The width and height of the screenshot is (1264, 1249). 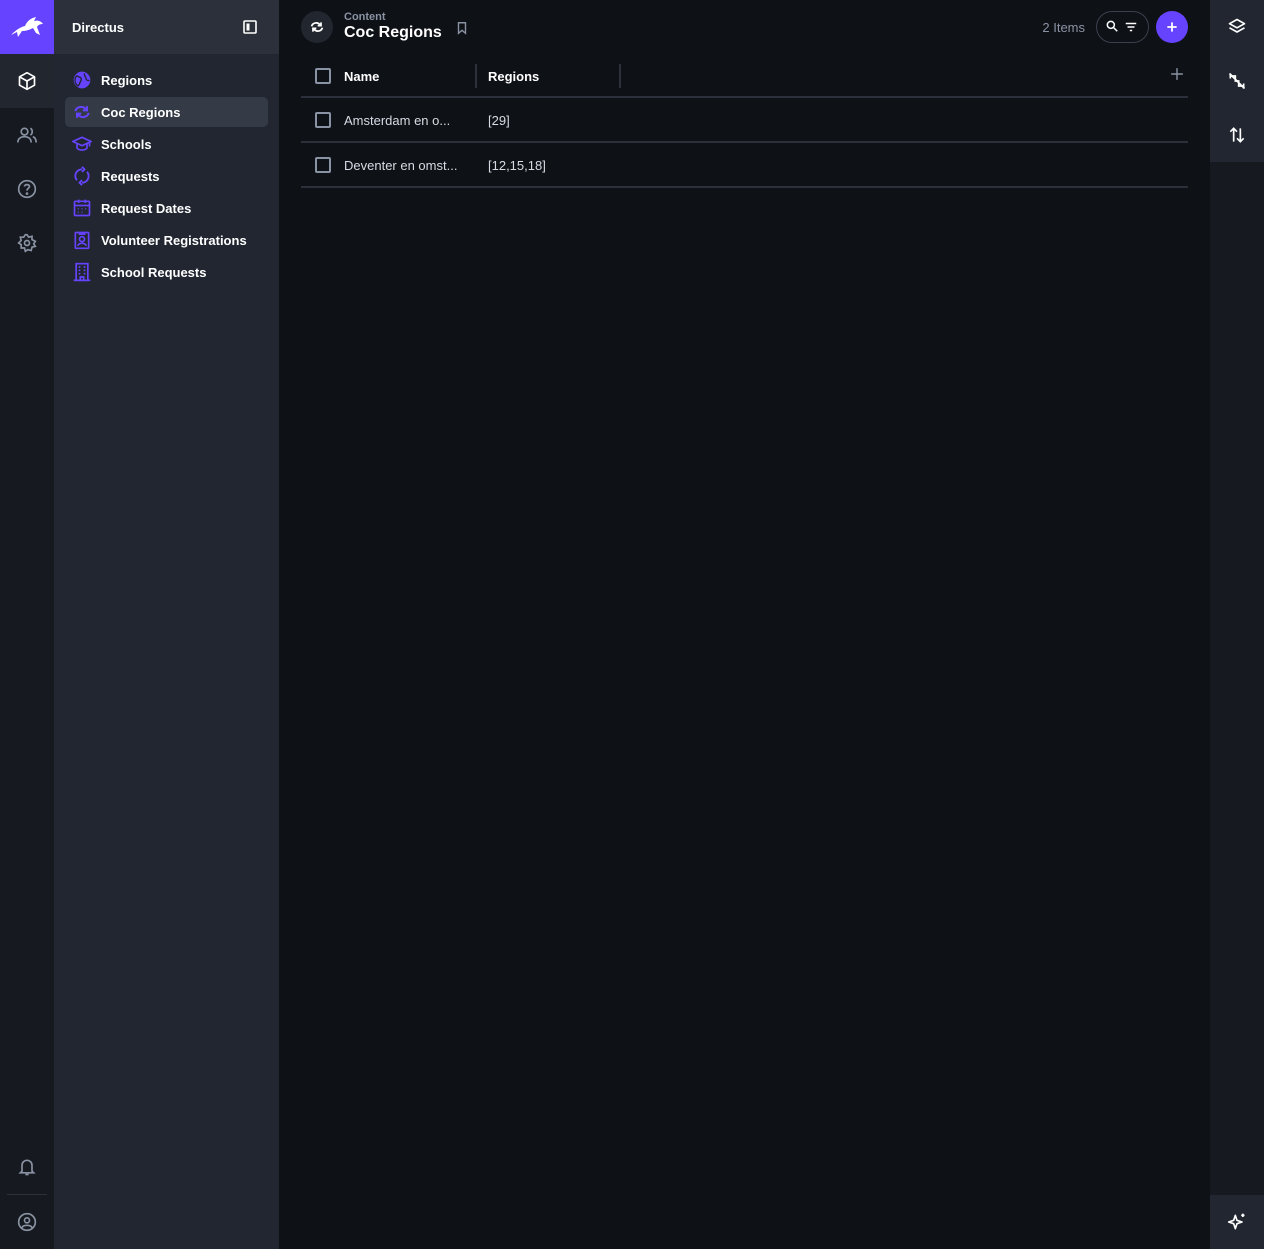 What do you see at coordinates (323, 76) in the screenshot?
I see `select-all-checkbox` at bounding box center [323, 76].